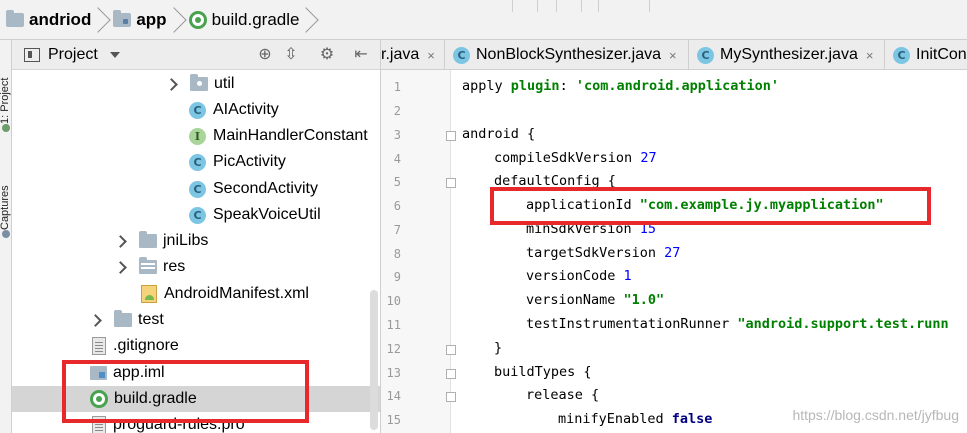 Image resolution: width=967 pixels, height=433 pixels. What do you see at coordinates (146, 345) in the screenshot?
I see `tree-item-label: .gitignore` at bounding box center [146, 345].